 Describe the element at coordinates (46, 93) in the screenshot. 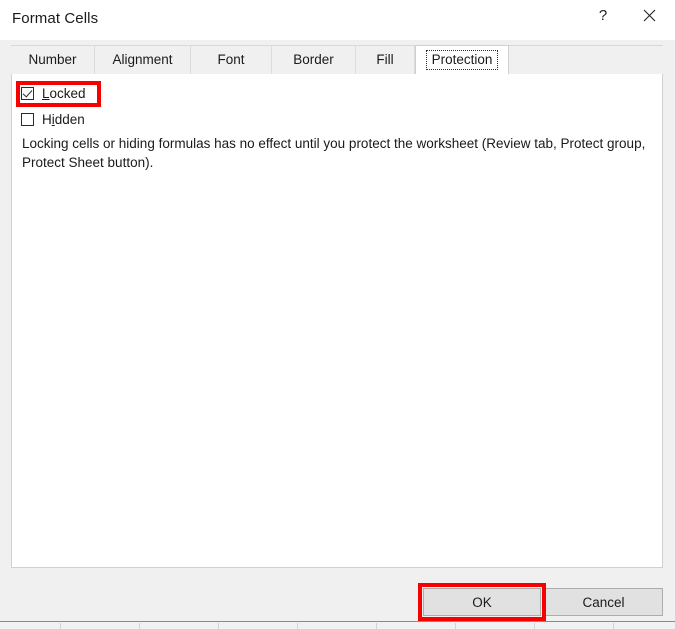

I see `locked-accel: L` at that location.